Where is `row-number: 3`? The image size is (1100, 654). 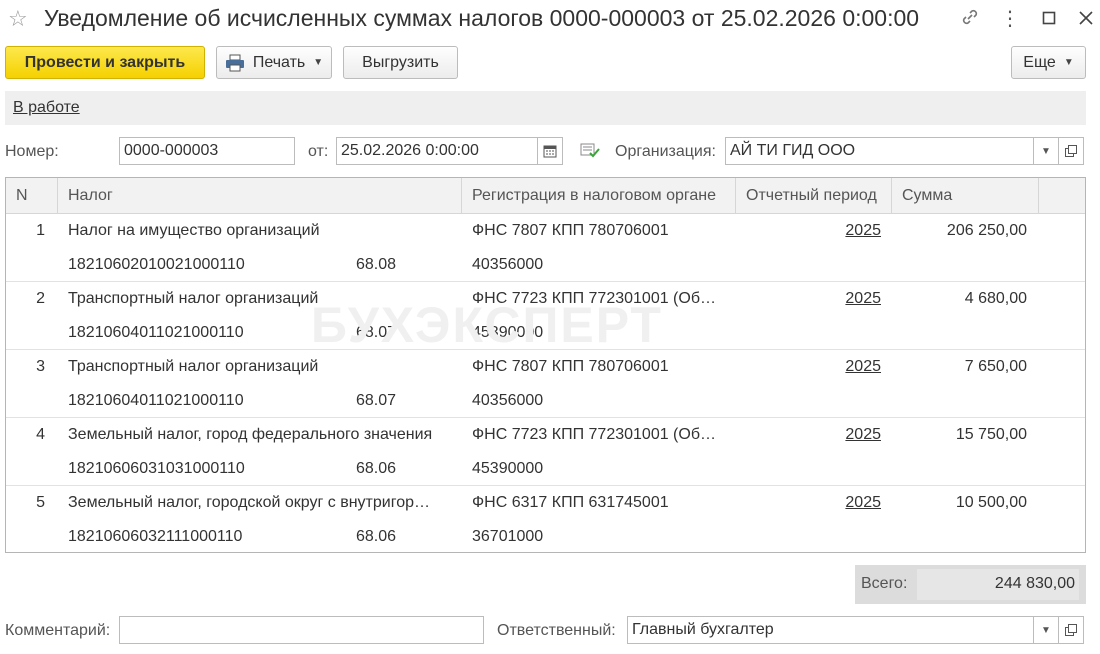 row-number: 3 is located at coordinates (40, 366).